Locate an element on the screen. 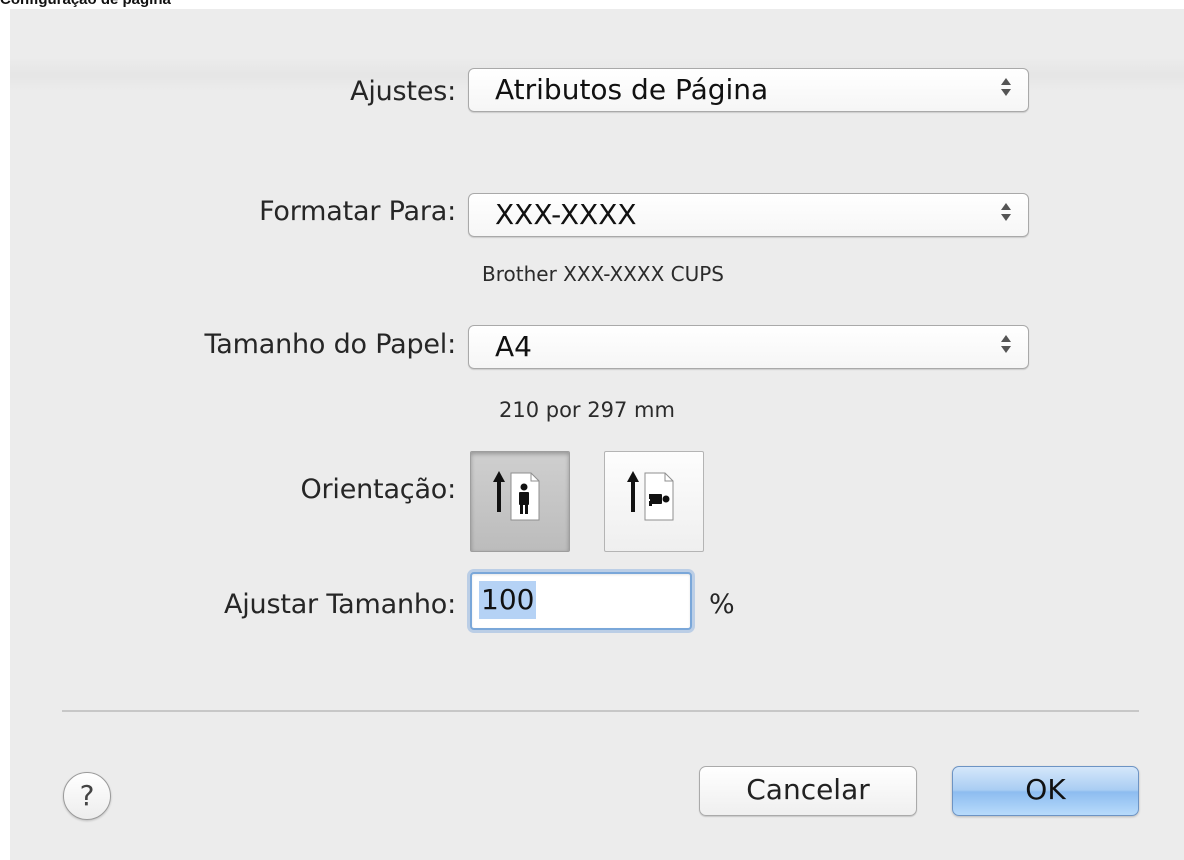  paper-size-dimensions: 210 por 297 mm is located at coordinates (587, 410).